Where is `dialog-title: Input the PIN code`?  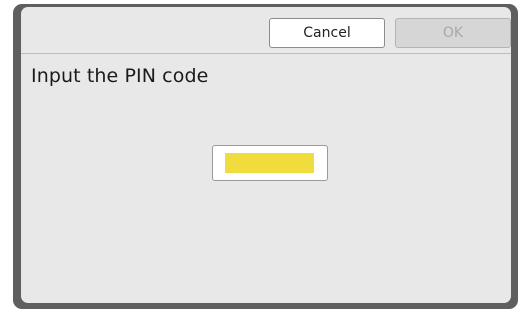
dialog-title: Input the PIN code is located at coordinates (120, 76).